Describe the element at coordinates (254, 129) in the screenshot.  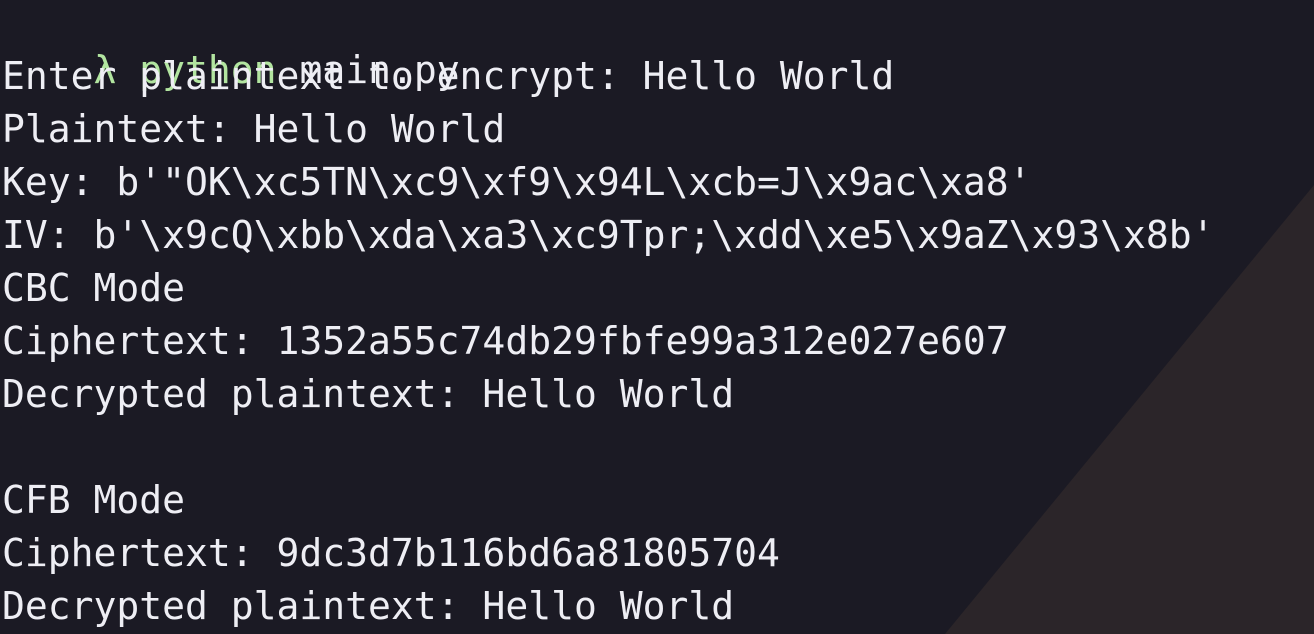
I see `plaintext-line: Plaintext: Hello World` at that location.